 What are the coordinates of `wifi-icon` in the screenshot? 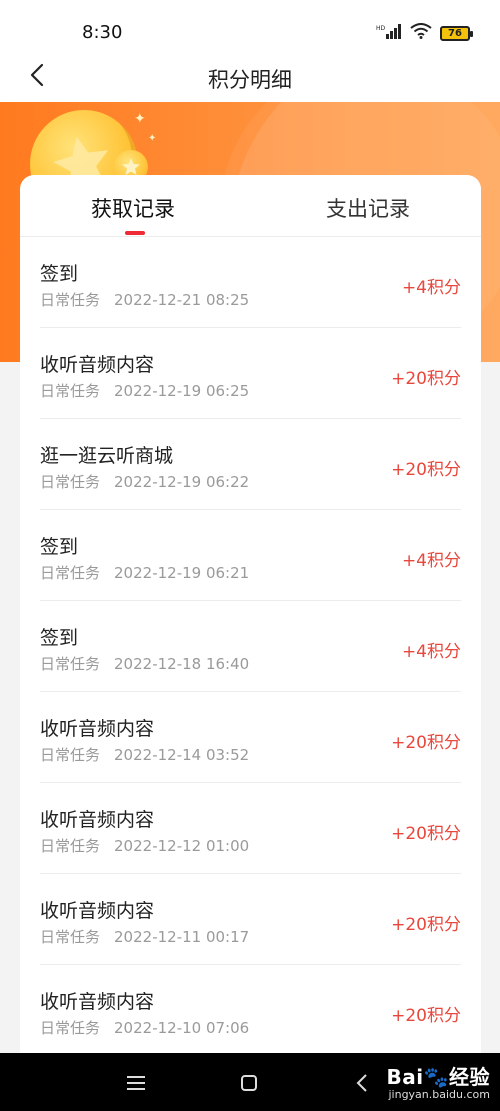 It's located at (421, 33).